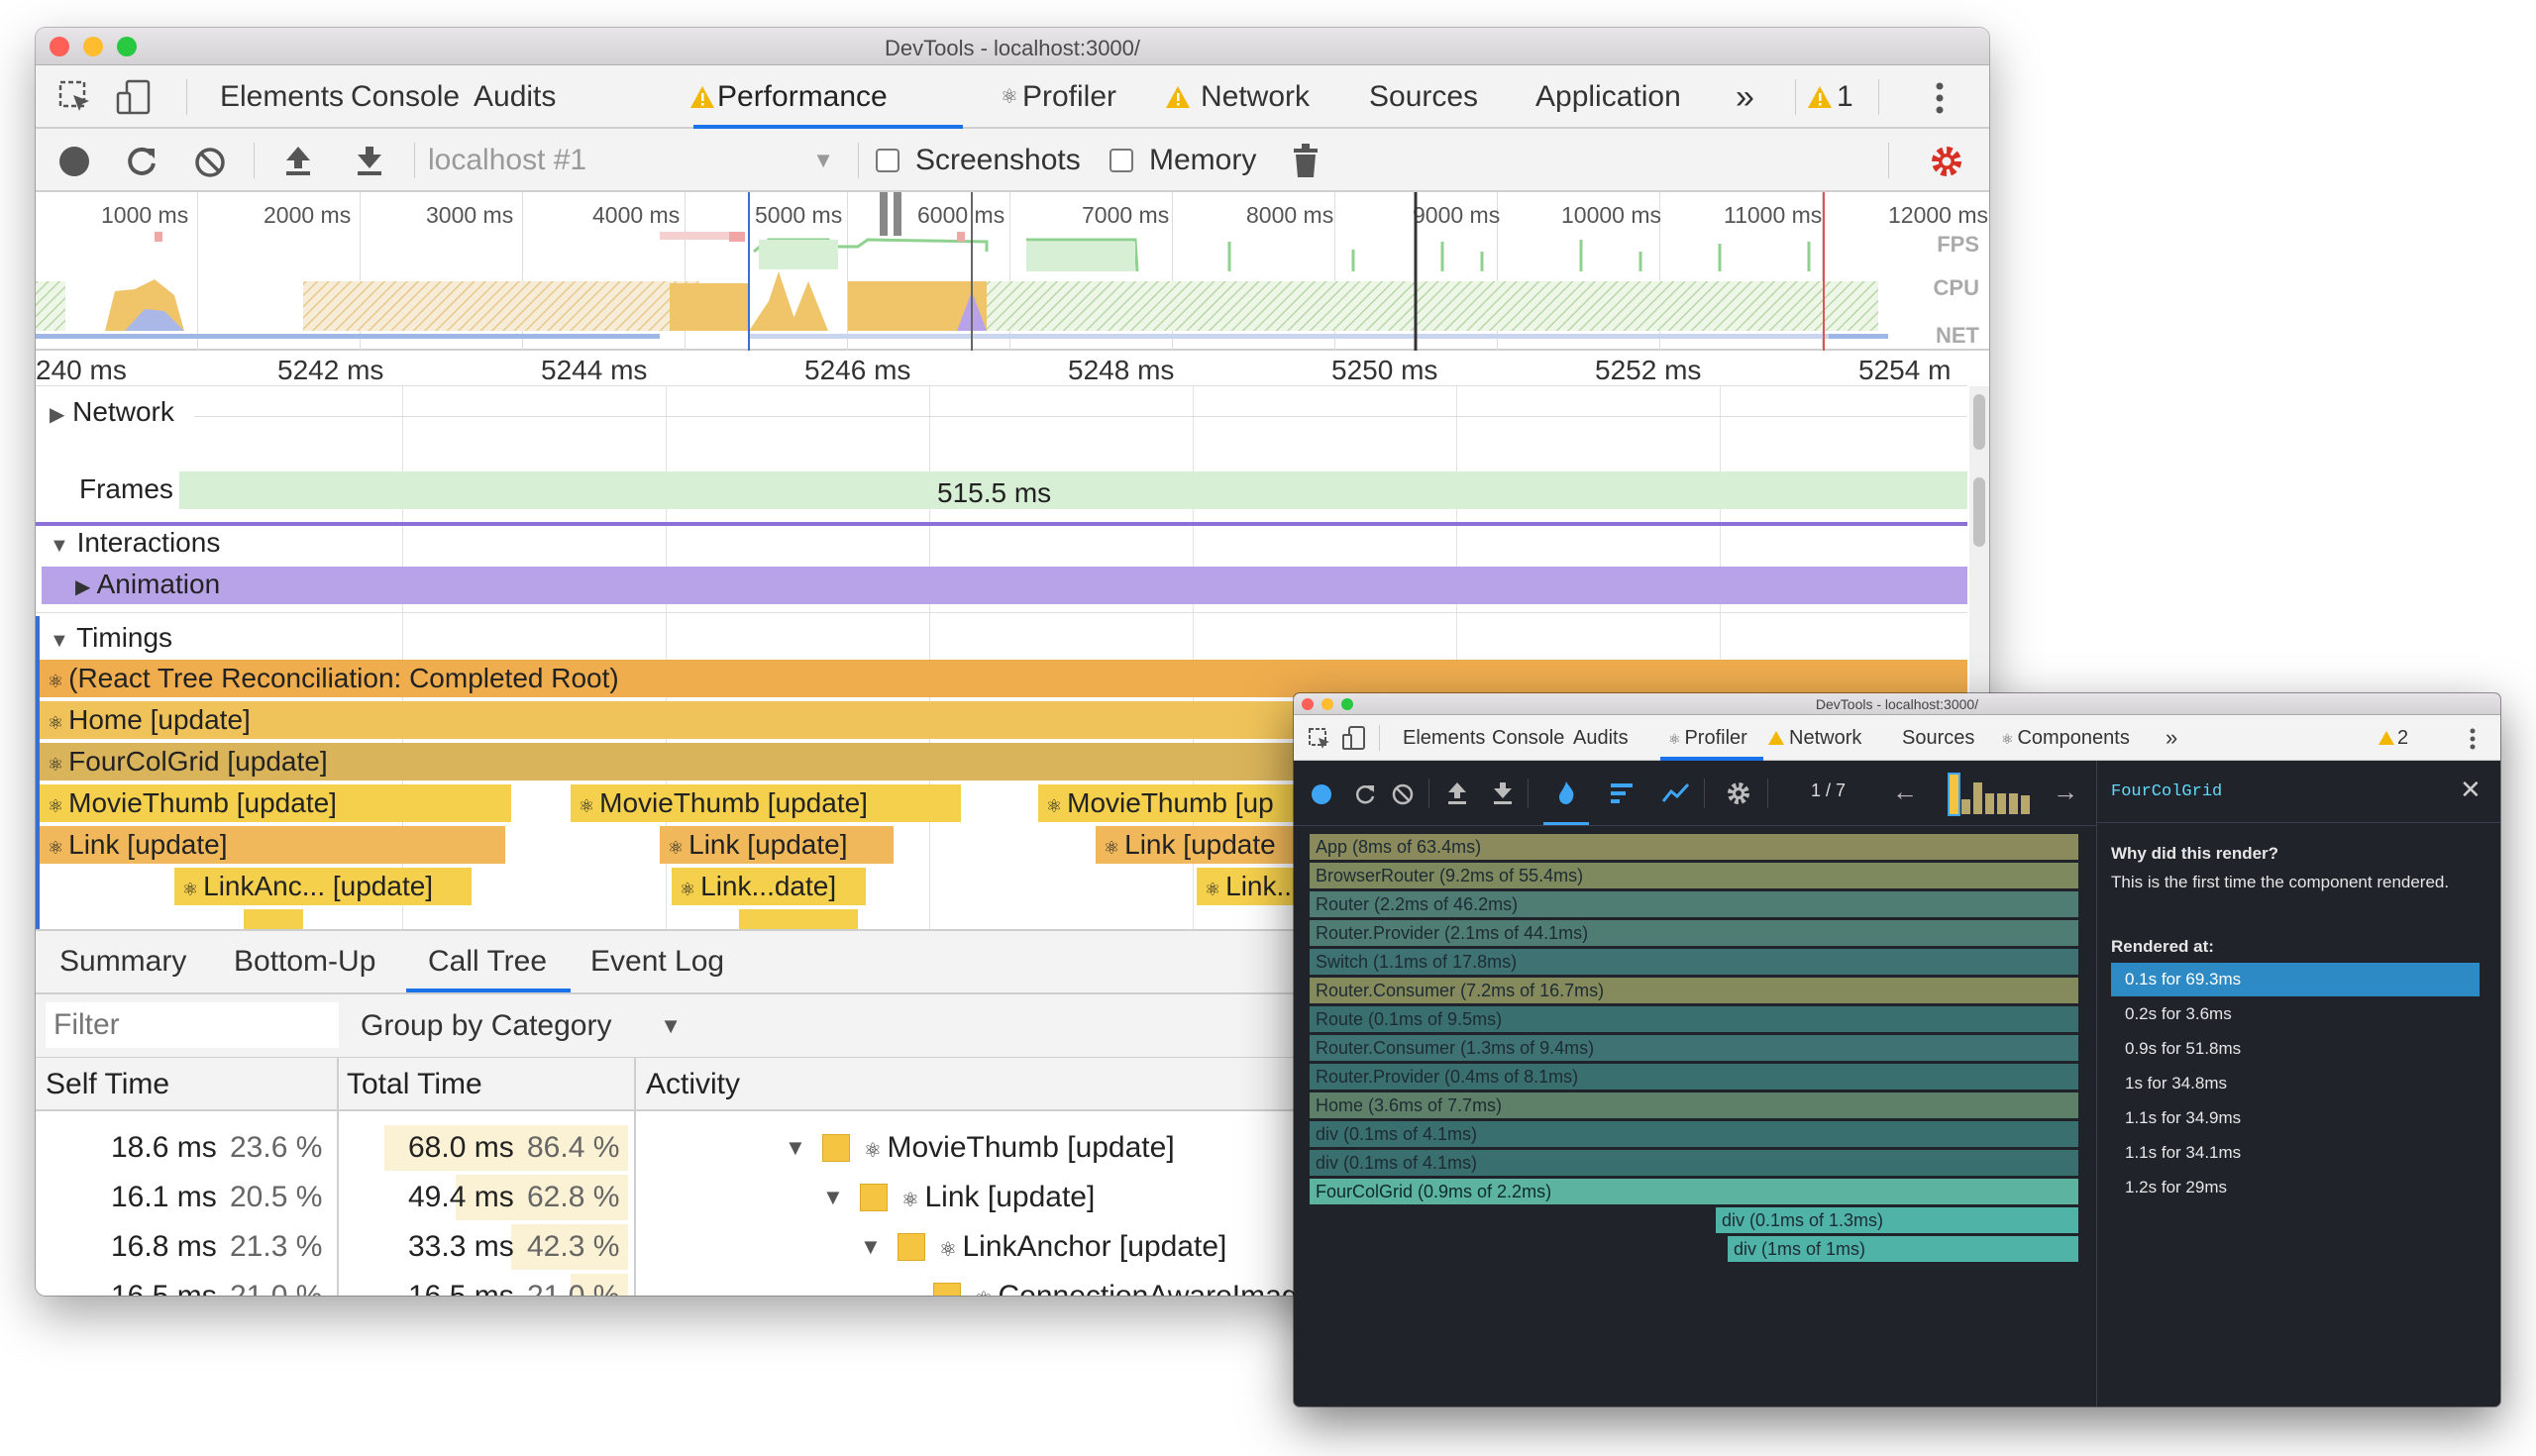 The width and height of the screenshot is (2536, 1456). I want to click on tab-event-log: Event Log, so click(657, 961).